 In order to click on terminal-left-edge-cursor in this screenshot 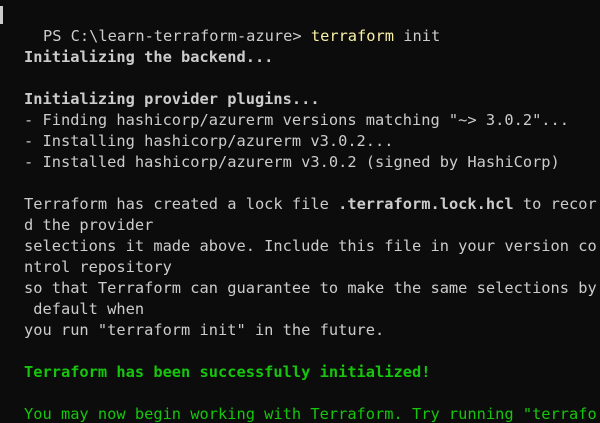, I will do `click(1, 15)`.